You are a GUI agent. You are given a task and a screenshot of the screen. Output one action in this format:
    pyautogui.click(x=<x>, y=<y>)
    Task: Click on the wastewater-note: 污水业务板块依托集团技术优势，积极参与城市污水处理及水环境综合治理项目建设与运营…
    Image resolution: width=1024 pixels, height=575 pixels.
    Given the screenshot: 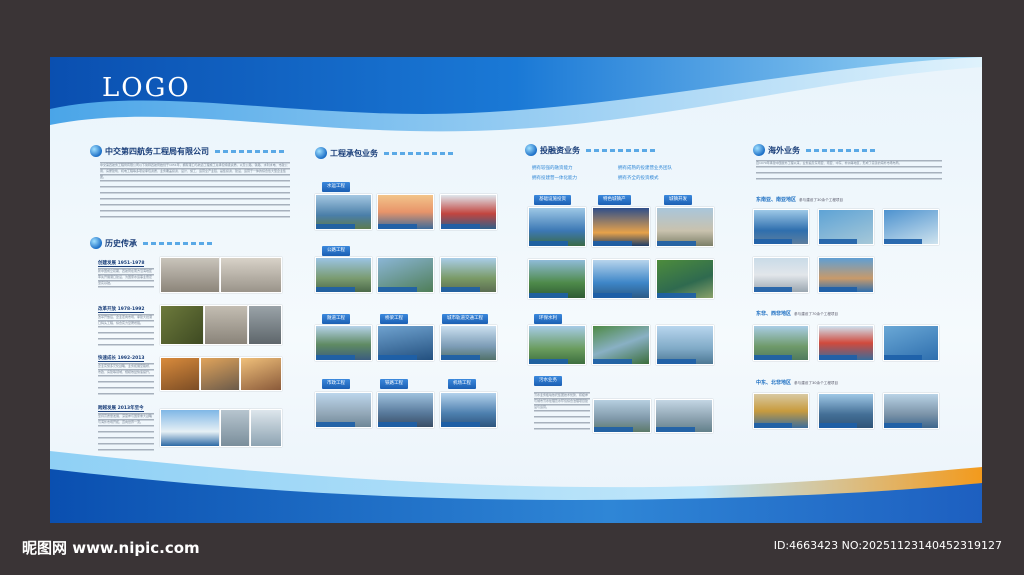 What is the action you would take?
    pyautogui.click(x=562, y=412)
    